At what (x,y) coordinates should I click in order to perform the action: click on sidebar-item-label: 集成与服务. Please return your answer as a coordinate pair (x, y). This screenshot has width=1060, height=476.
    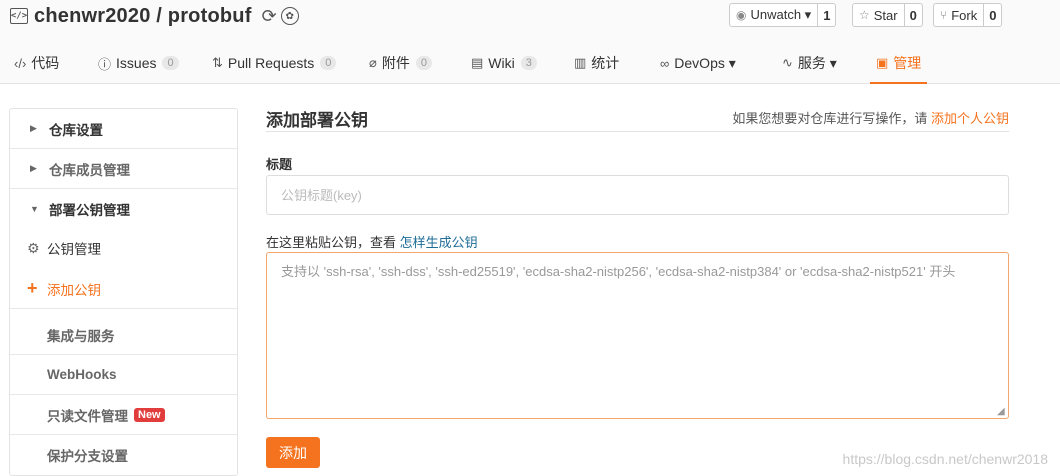
    Looking at the image, I should click on (81, 336).